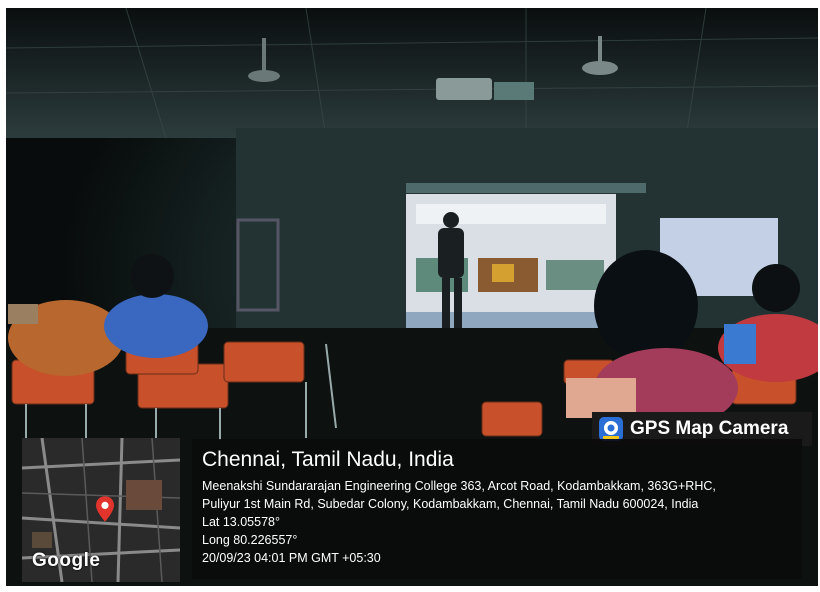  Describe the element at coordinates (511, 263) in the screenshot. I see `projection-screen` at that location.